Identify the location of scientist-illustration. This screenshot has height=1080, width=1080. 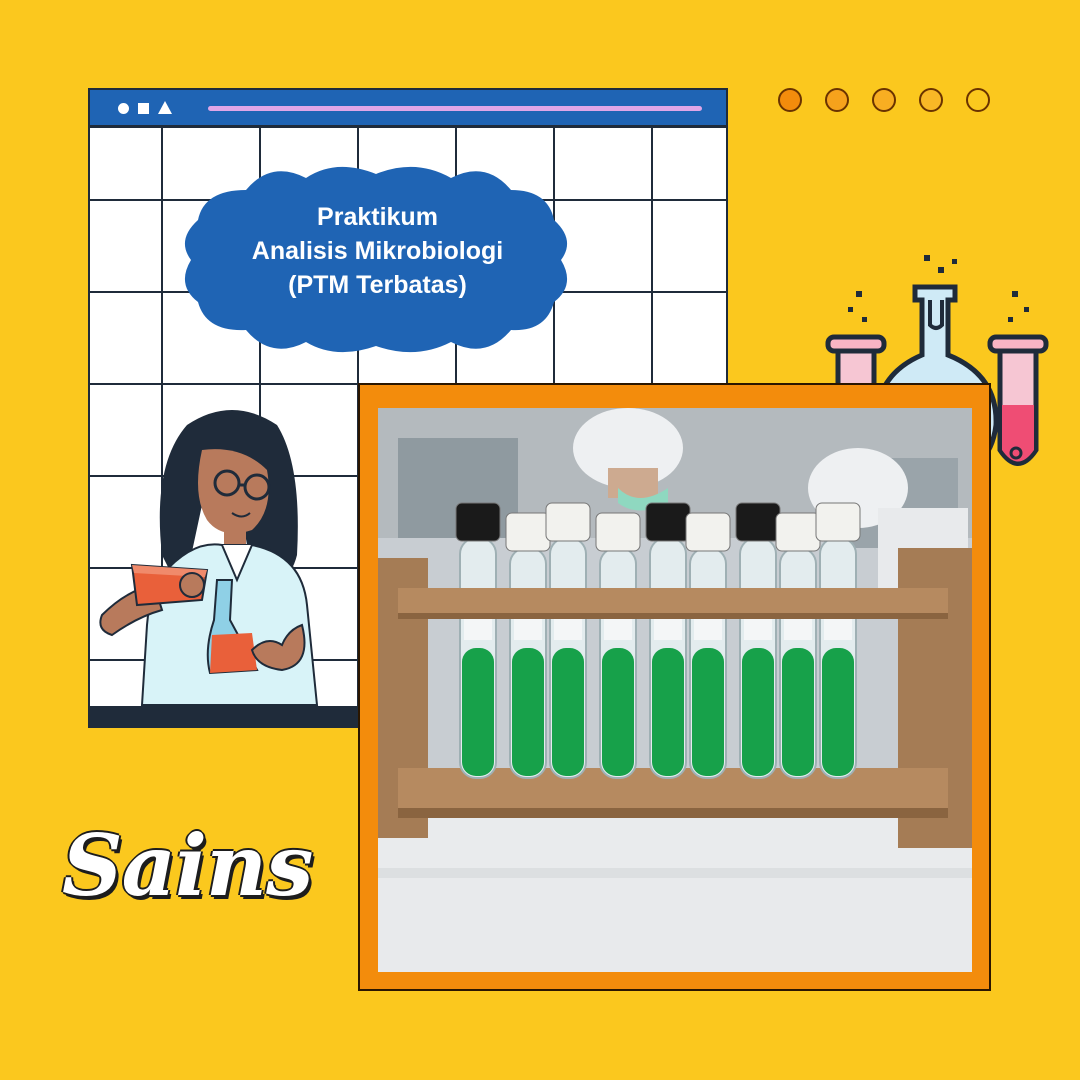
(209, 558).